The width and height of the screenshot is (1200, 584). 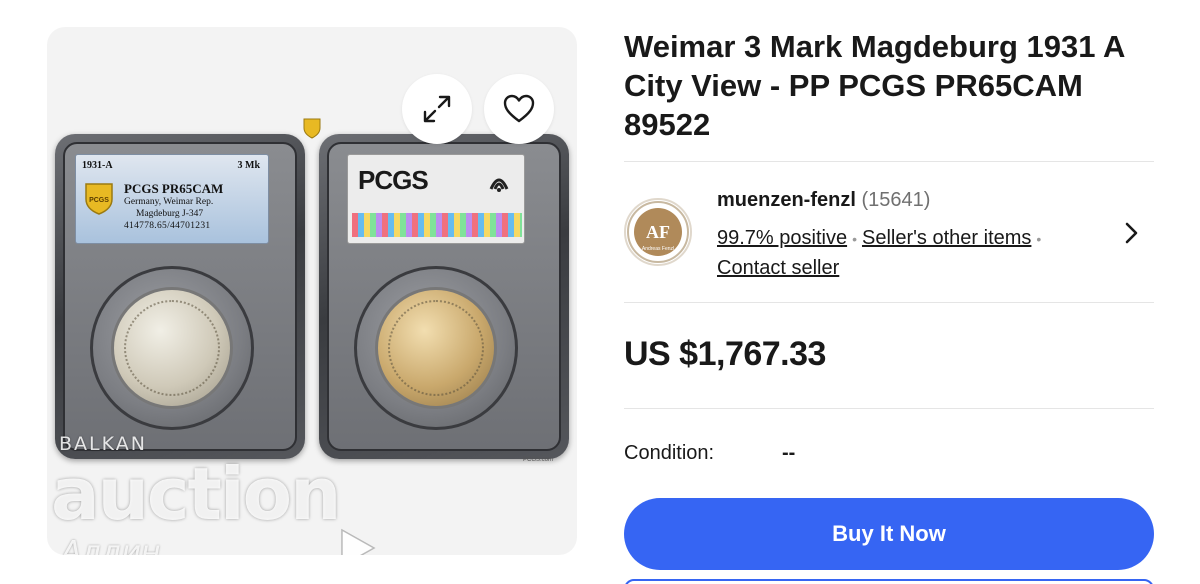 I want to click on coin-obverse-image, so click(x=172, y=348).